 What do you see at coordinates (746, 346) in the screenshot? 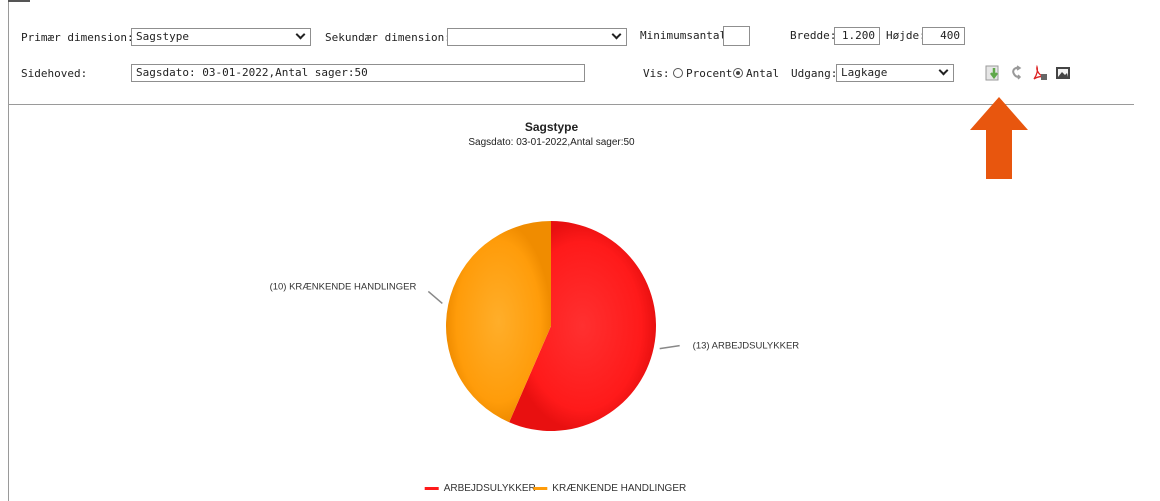
I see `pie-data-label: (13) ARBEJDSULYKKER` at bounding box center [746, 346].